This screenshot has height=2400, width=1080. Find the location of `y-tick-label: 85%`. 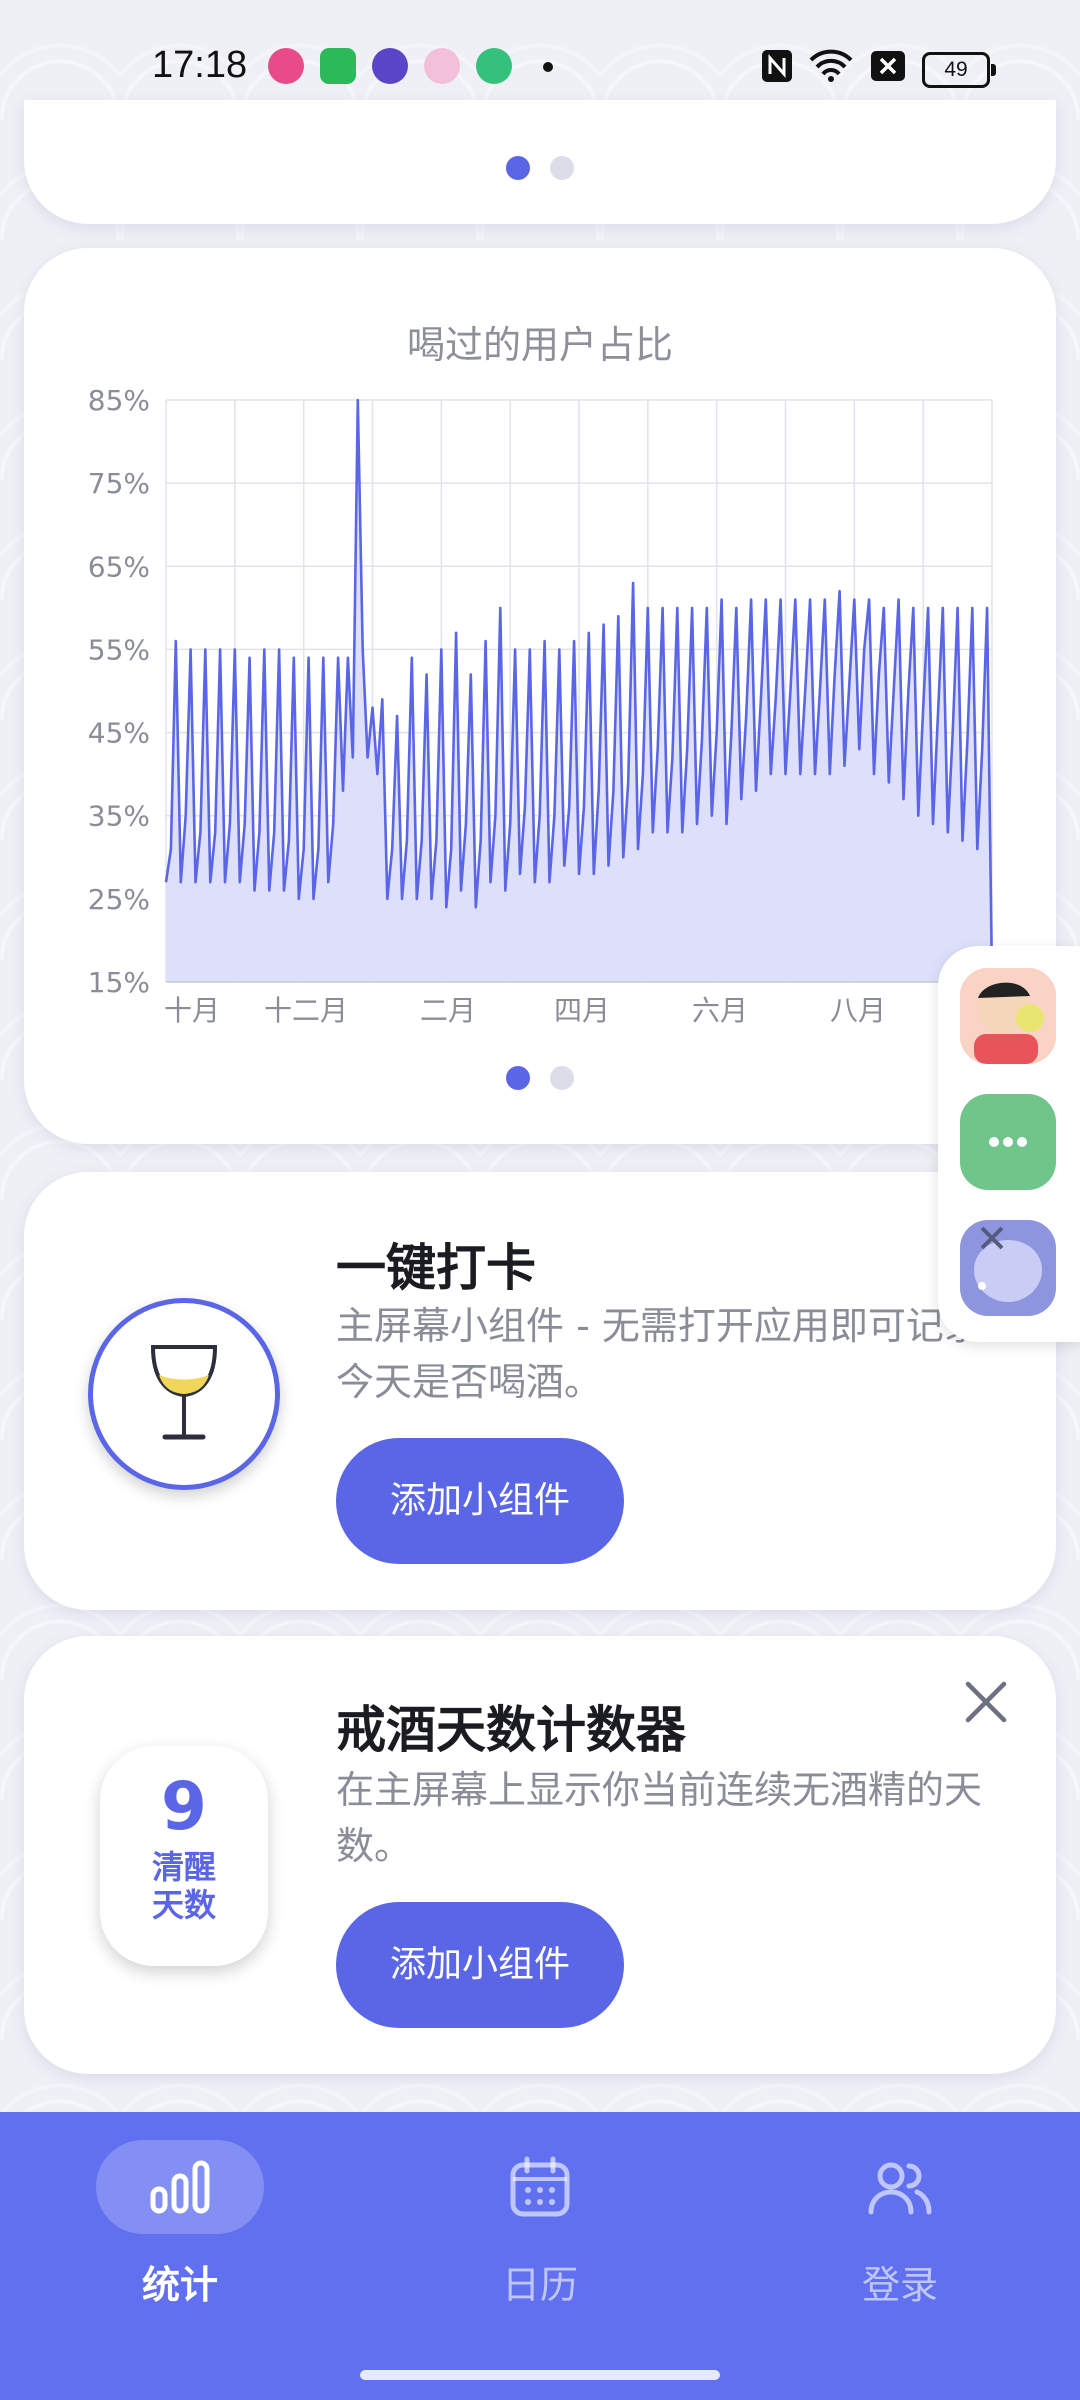

y-tick-label: 85% is located at coordinates (119, 400).